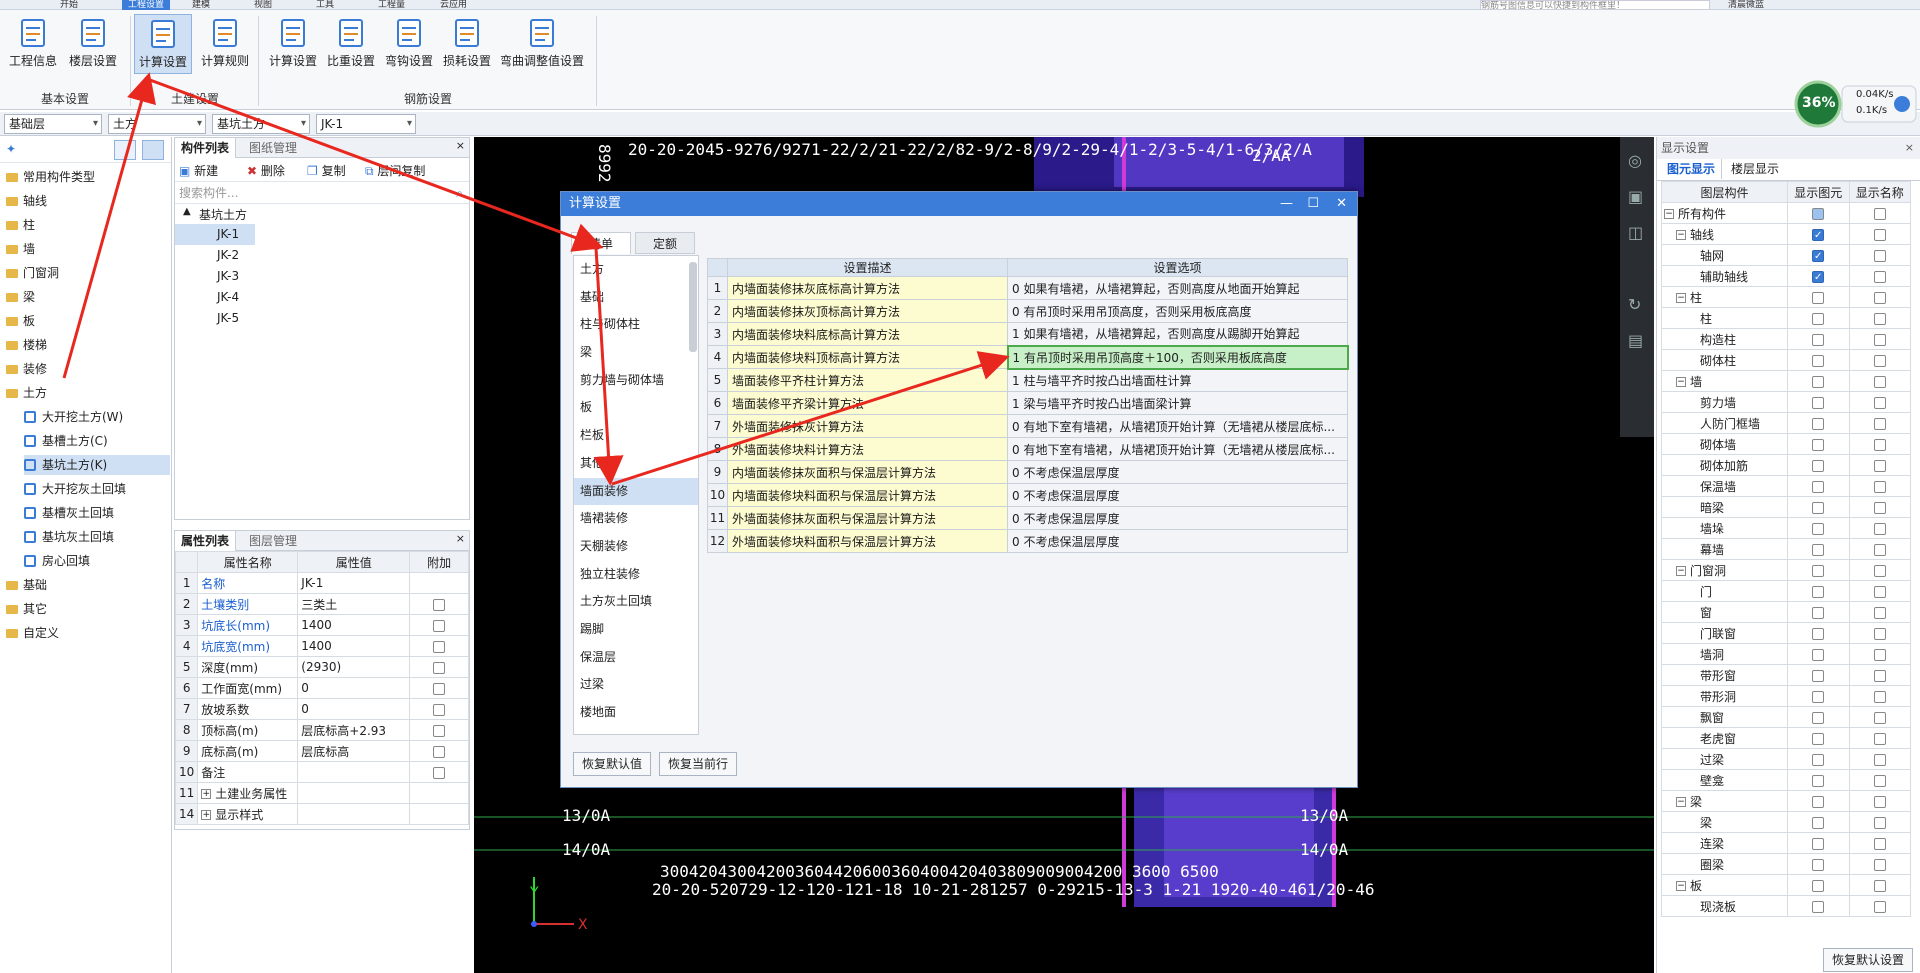  What do you see at coordinates (1856, 104) in the screenshot?
I see `network-monitor: 36% 0.04K/s 0.1K/s` at bounding box center [1856, 104].